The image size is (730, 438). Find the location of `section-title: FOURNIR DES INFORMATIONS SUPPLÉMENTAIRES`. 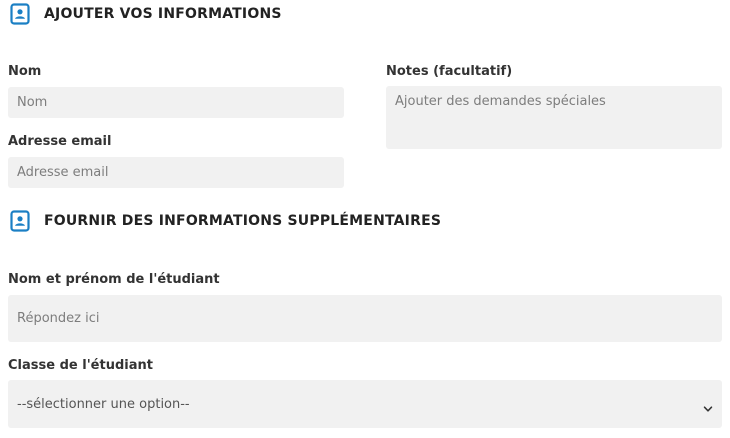

section-title: FOURNIR DES INFORMATIONS SUPPLÉMENTAIRES is located at coordinates (243, 221).